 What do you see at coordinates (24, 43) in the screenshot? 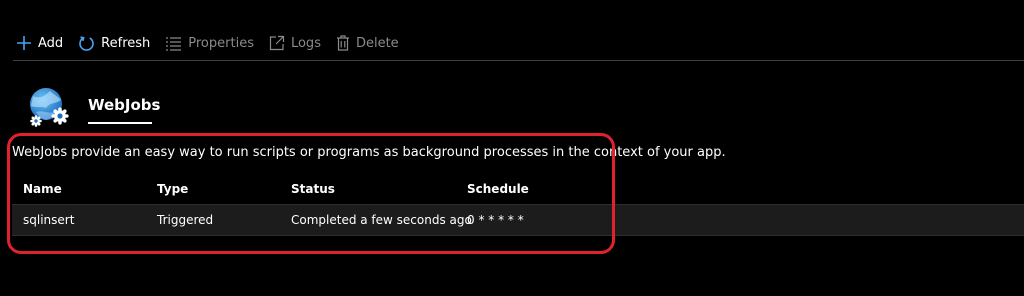
I see `plus-icon` at bounding box center [24, 43].